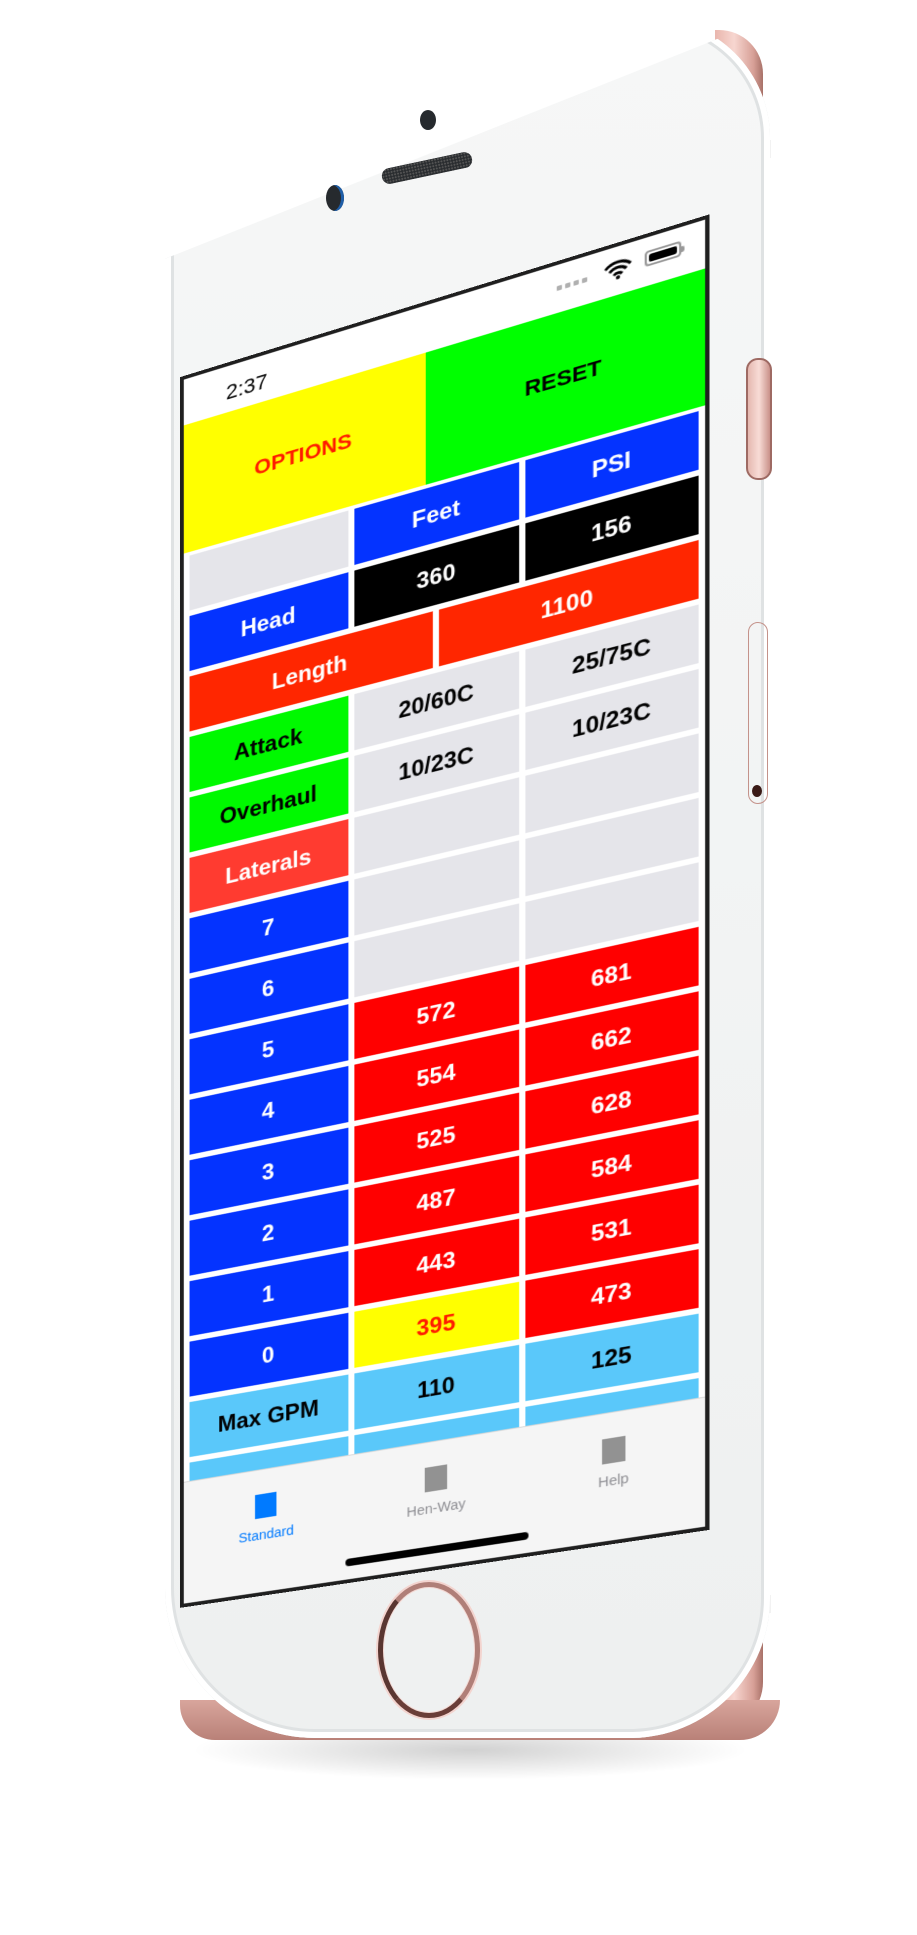  Describe the element at coordinates (266, 1534) in the screenshot. I see `tab-label: Standard` at that location.